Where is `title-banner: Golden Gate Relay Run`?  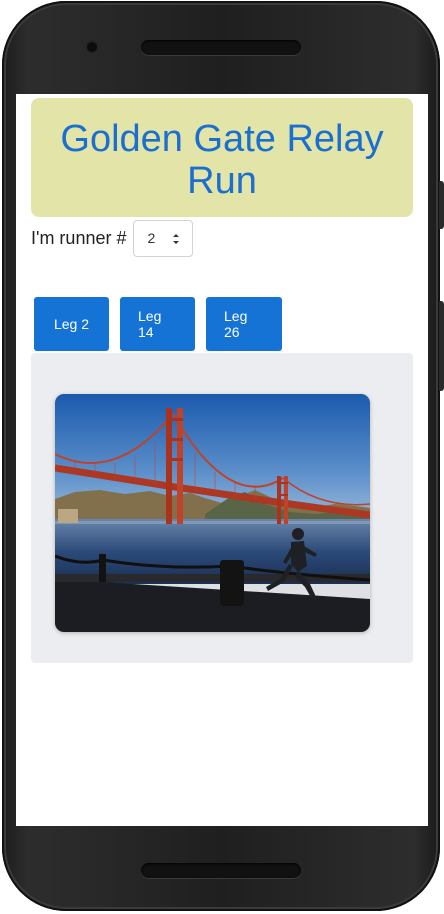 title-banner: Golden Gate Relay Run is located at coordinates (222, 157).